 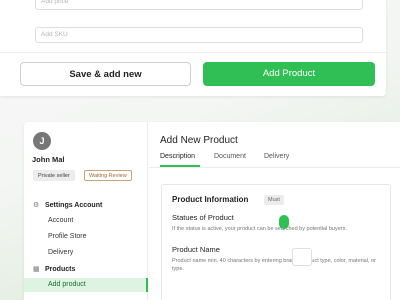 I want to click on sidebar-group-label: Products, so click(x=60, y=269).